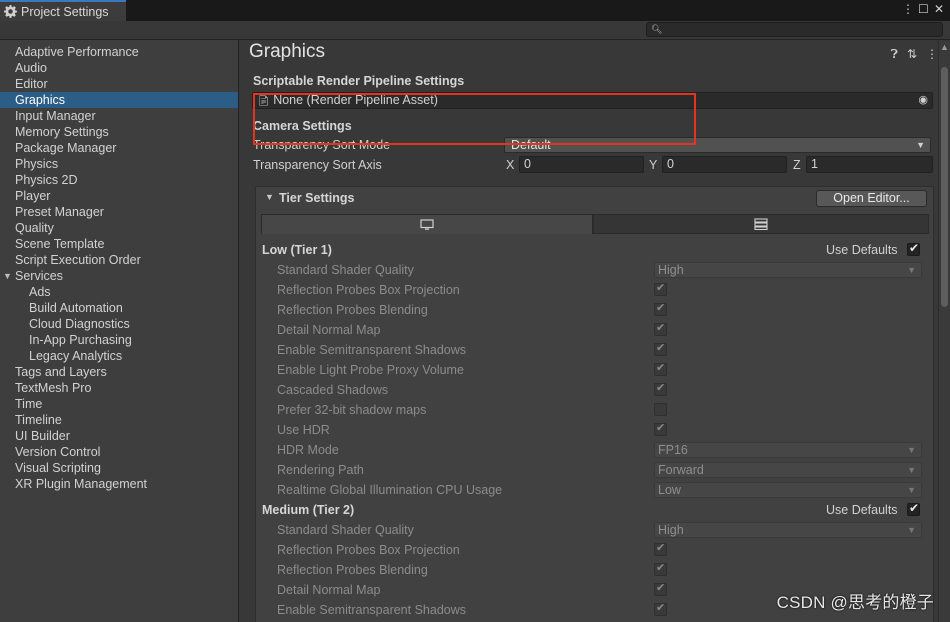 The width and height of the screenshot is (950, 622). Describe the element at coordinates (119, 292) in the screenshot. I see `sidebar-item-ads: Ads` at that location.